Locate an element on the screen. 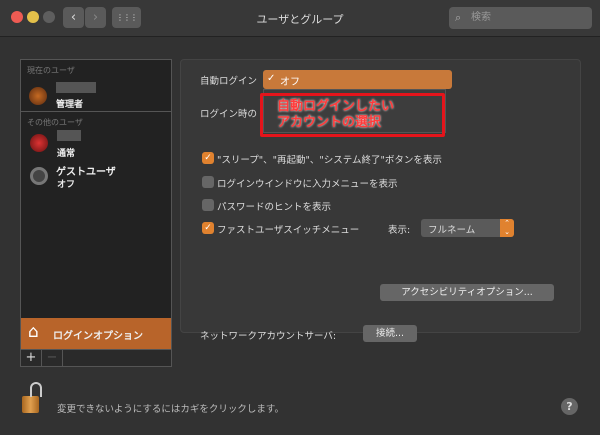 This screenshot has width=600, height=435. guitar-avatar-icon is located at coordinates (38, 96).